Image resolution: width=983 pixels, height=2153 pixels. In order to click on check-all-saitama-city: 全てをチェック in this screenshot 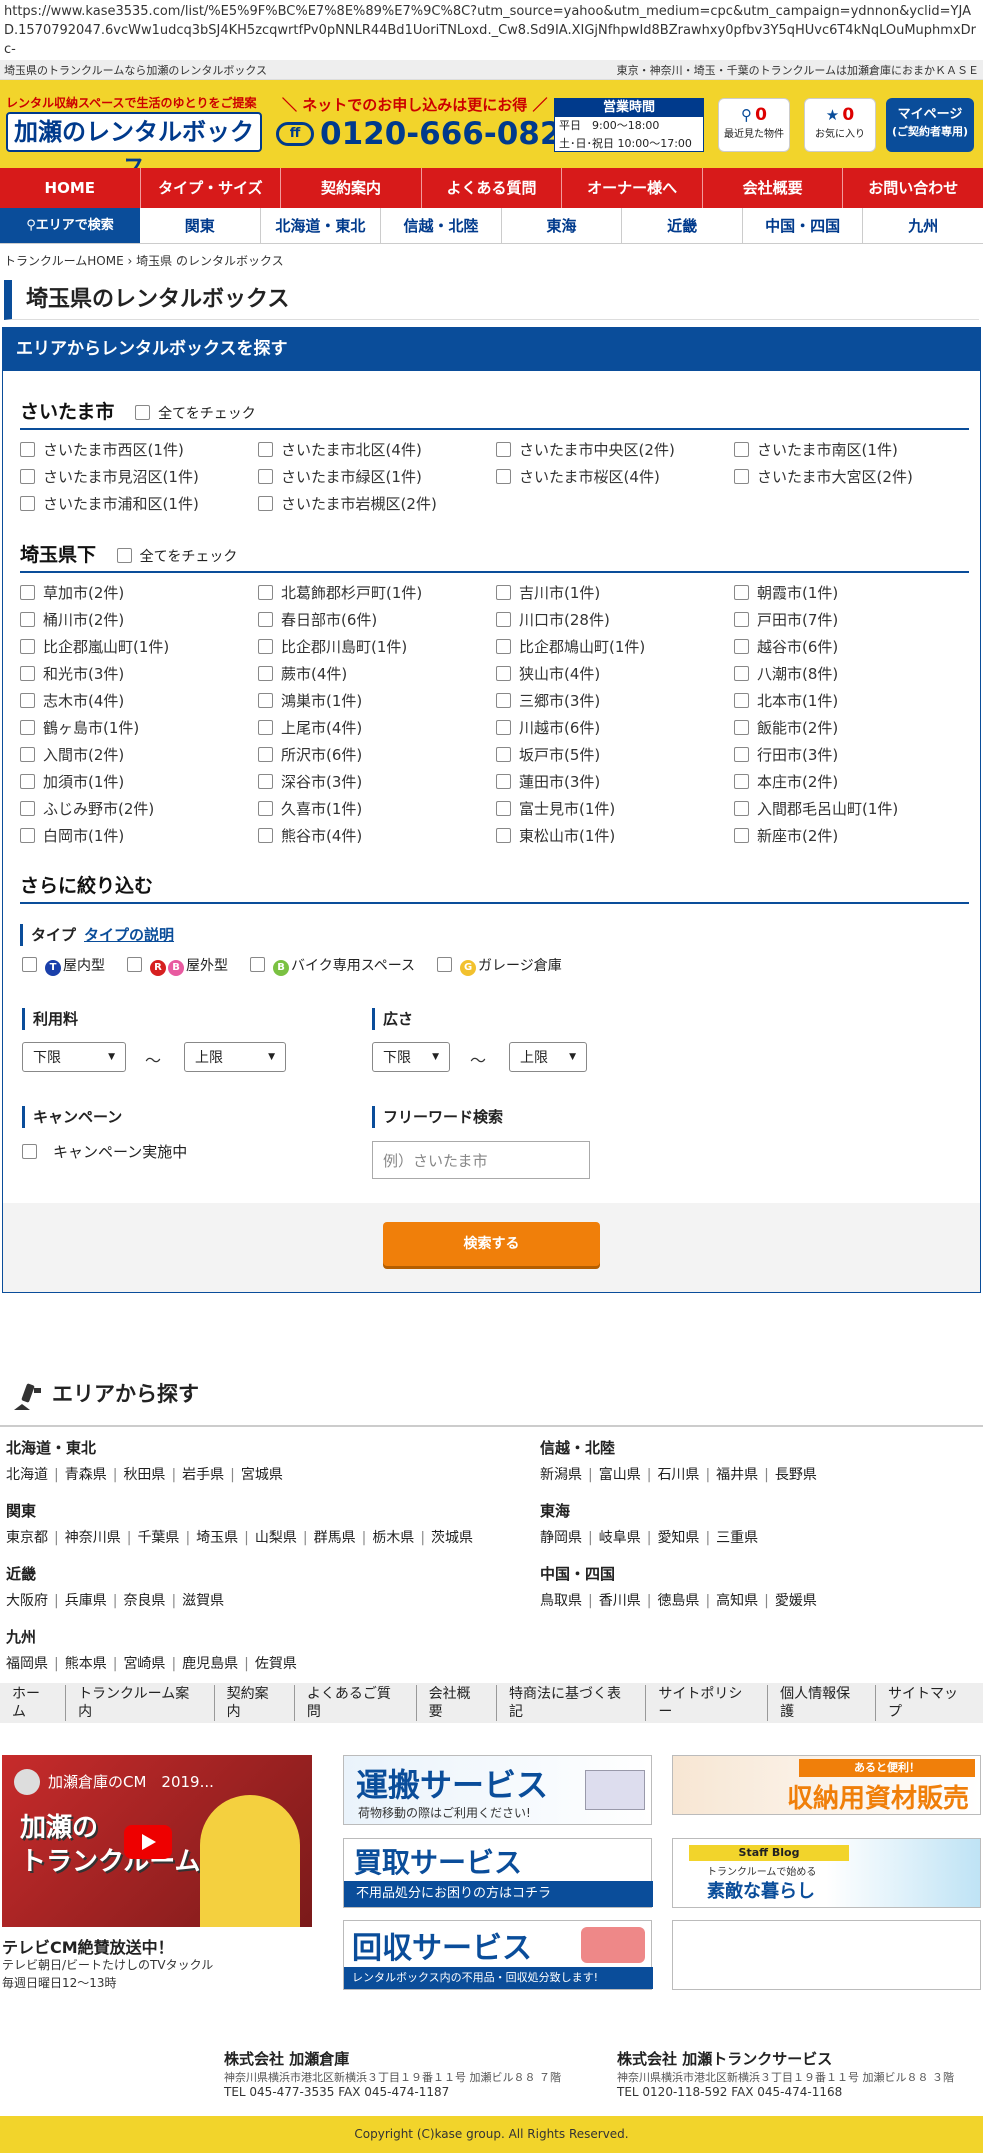, I will do `click(195, 413)`.